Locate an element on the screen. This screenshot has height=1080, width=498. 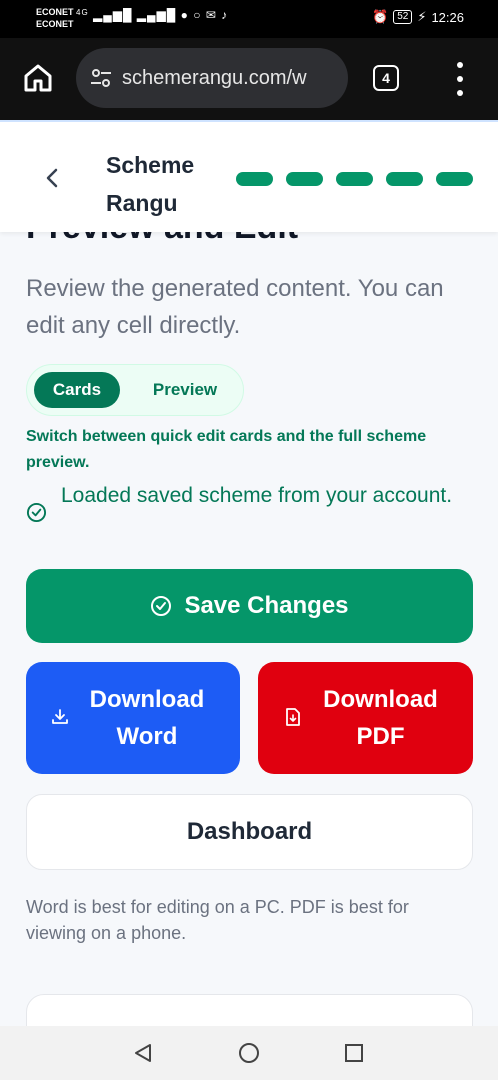
tab-switcher-button: 4 is located at coordinates (386, 78).